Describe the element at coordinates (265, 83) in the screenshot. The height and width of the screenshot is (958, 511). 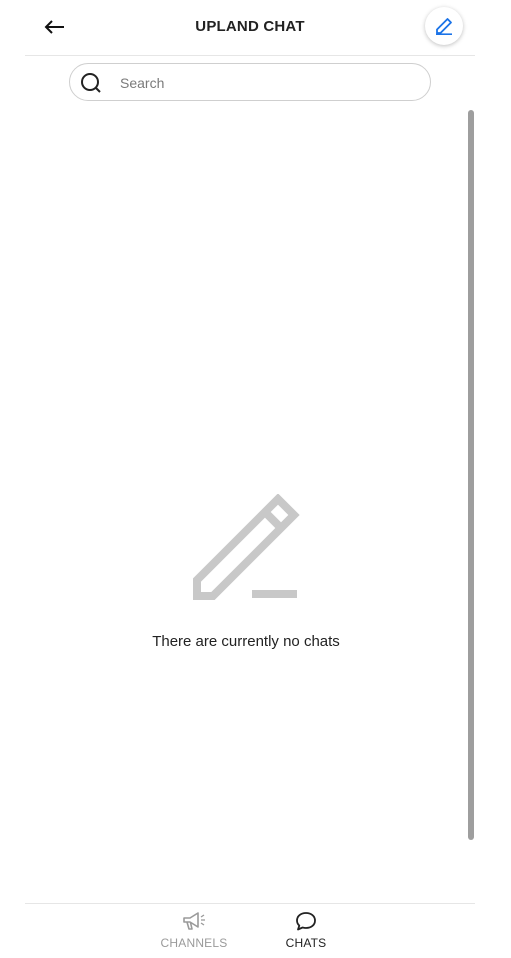
I see `search-input` at that location.